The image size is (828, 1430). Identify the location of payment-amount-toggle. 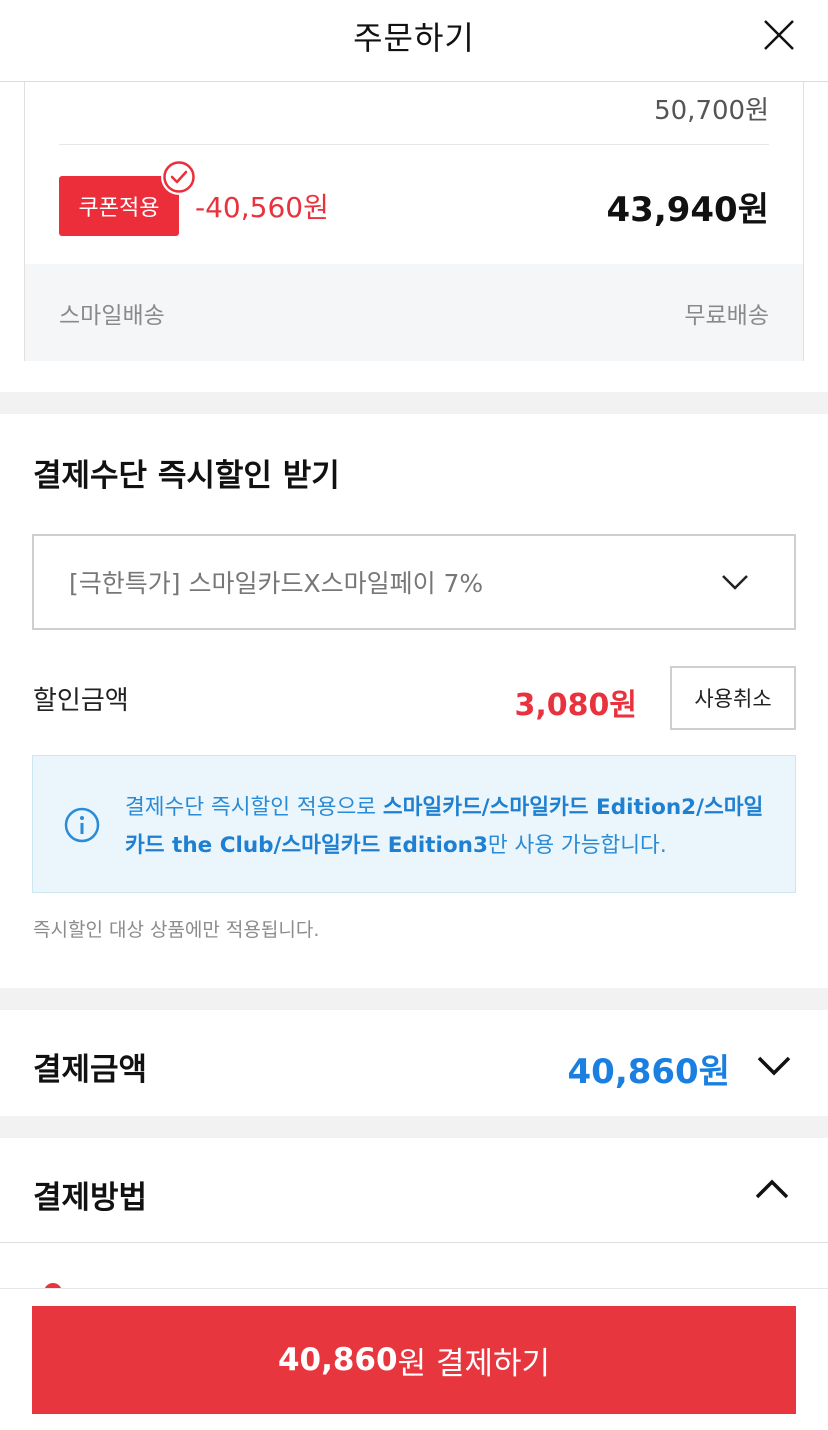
(774, 1065).